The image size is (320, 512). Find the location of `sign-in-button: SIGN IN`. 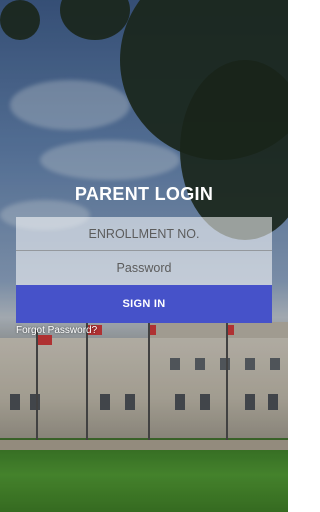

sign-in-button: SIGN IN is located at coordinates (144, 304).